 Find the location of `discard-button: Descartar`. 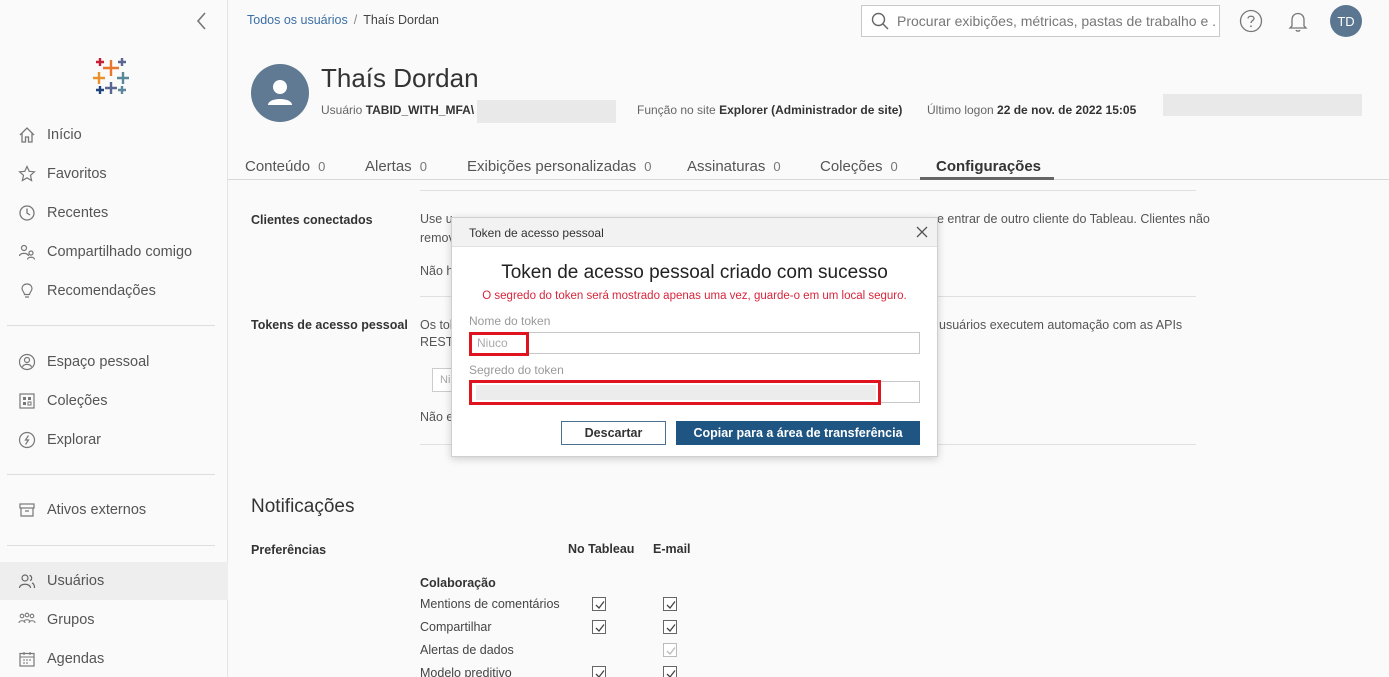

discard-button: Descartar is located at coordinates (613, 433).